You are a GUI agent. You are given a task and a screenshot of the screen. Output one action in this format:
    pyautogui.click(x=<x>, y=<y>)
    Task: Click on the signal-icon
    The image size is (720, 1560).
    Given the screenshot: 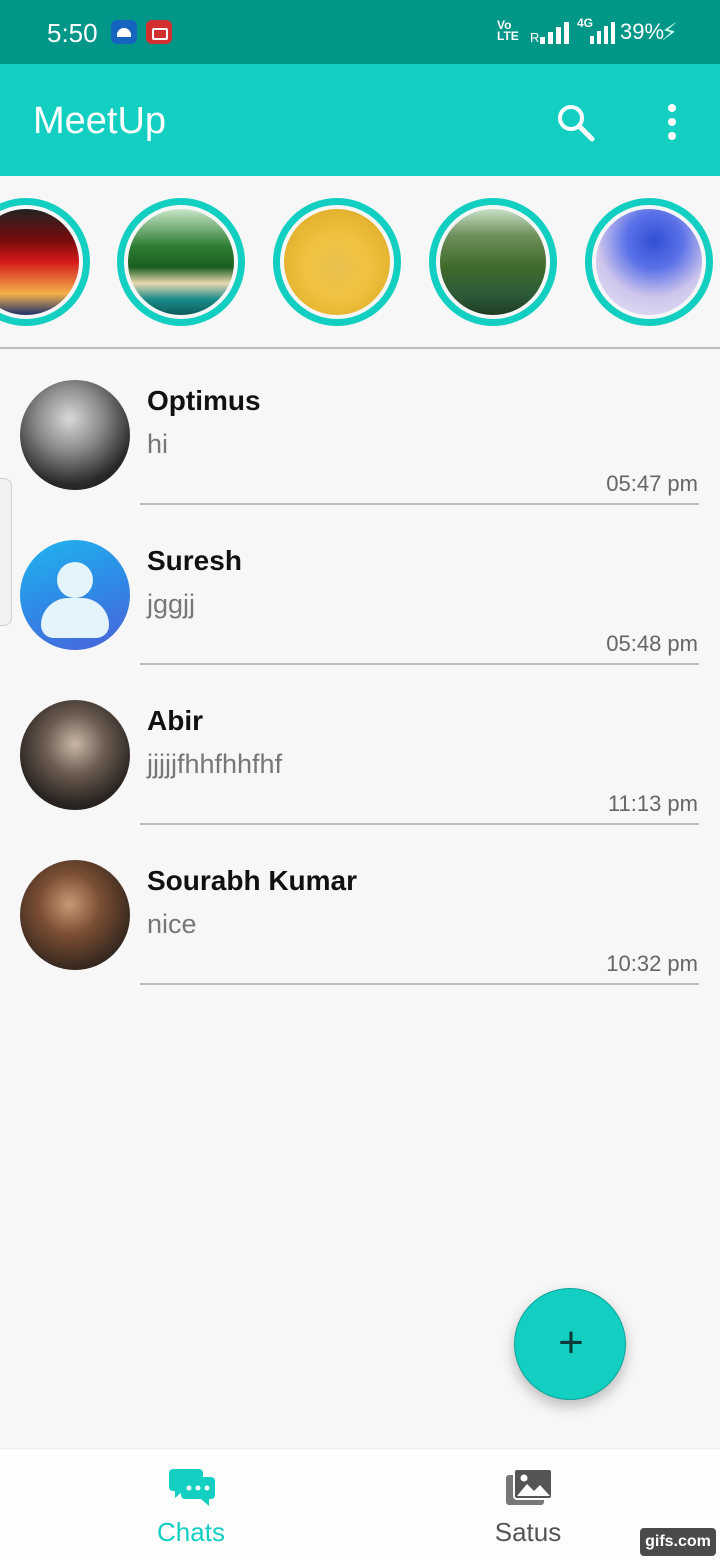 What is the action you would take?
    pyautogui.click(x=557, y=33)
    